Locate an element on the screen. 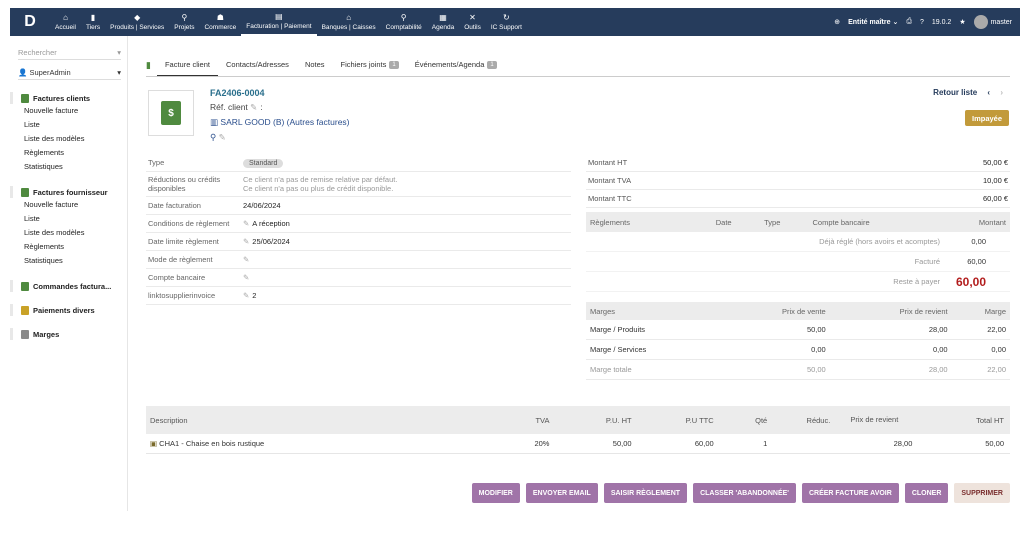 The image size is (1024, 538). tab-fichiers-joints: Fichiers joints 1 is located at coordinates (370, 65).